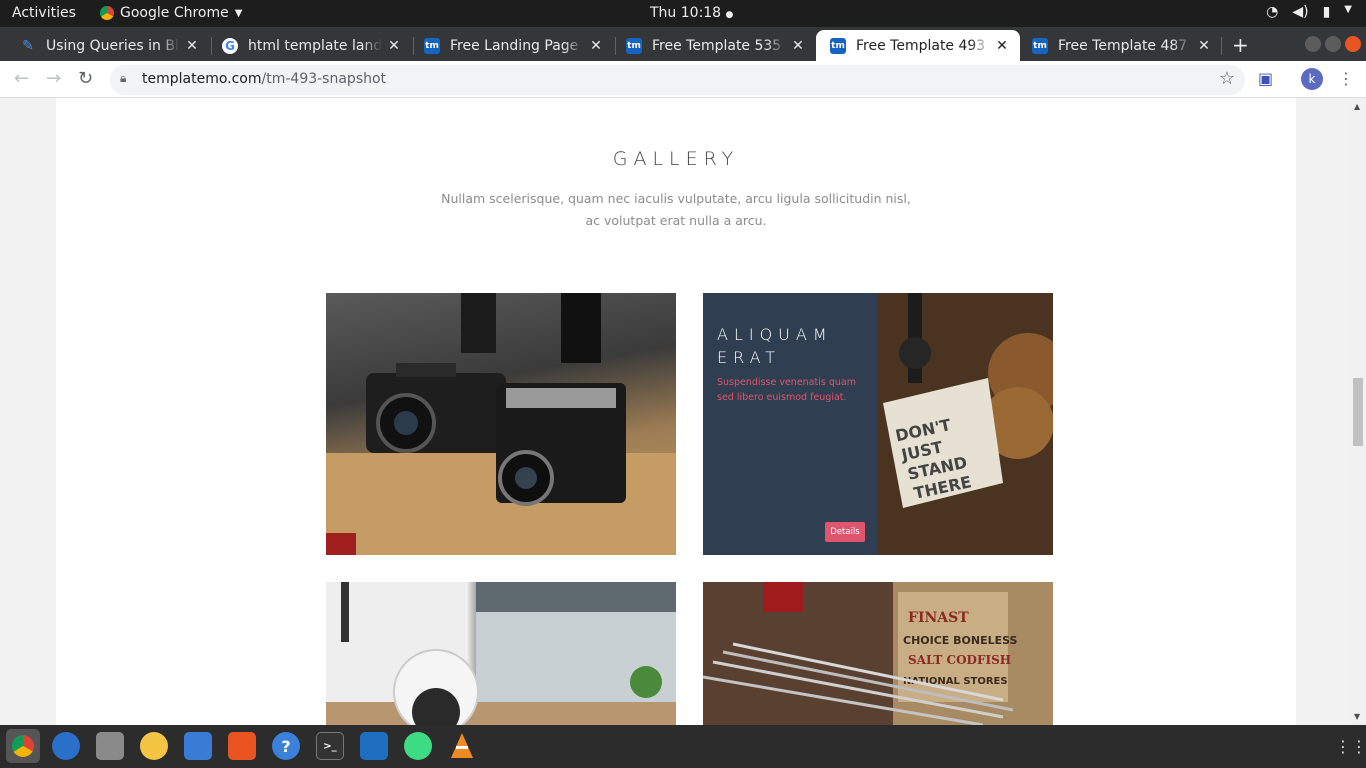  Describe the element at coordinates (28, 45) in the screenshot. I see `pen-icon: ✎` at that location.